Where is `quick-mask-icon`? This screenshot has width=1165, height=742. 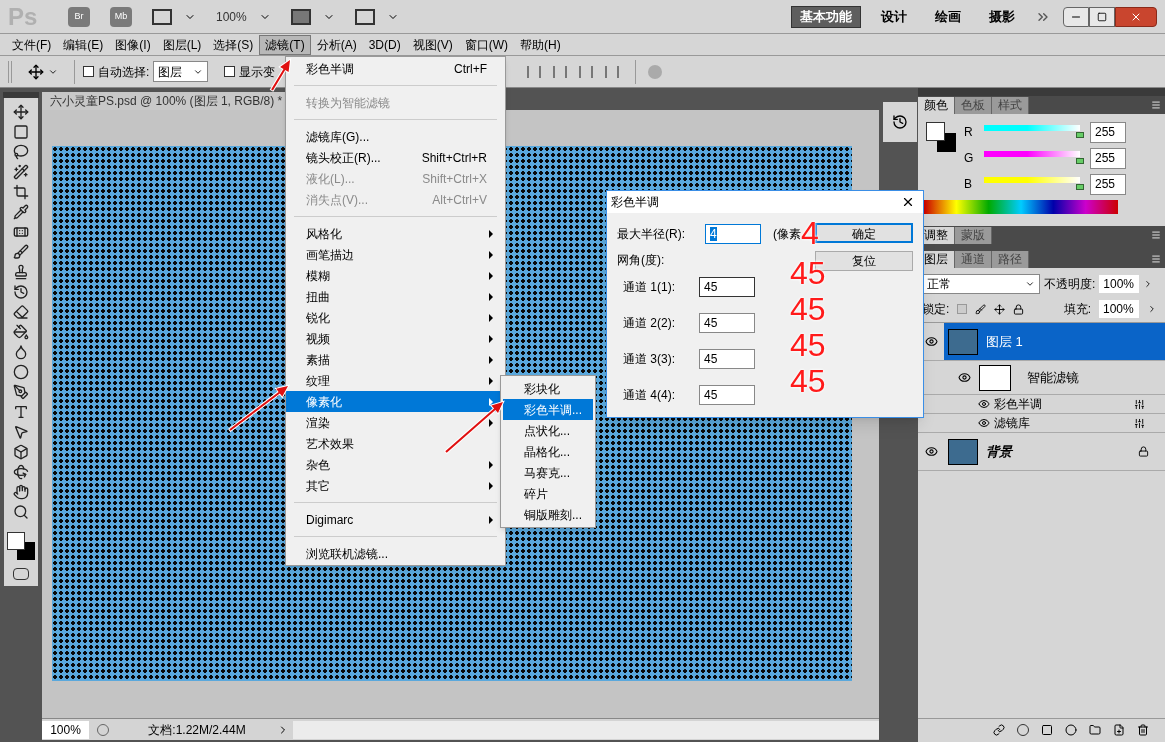
quick-mask-icon is located at coordinates (21, 574).